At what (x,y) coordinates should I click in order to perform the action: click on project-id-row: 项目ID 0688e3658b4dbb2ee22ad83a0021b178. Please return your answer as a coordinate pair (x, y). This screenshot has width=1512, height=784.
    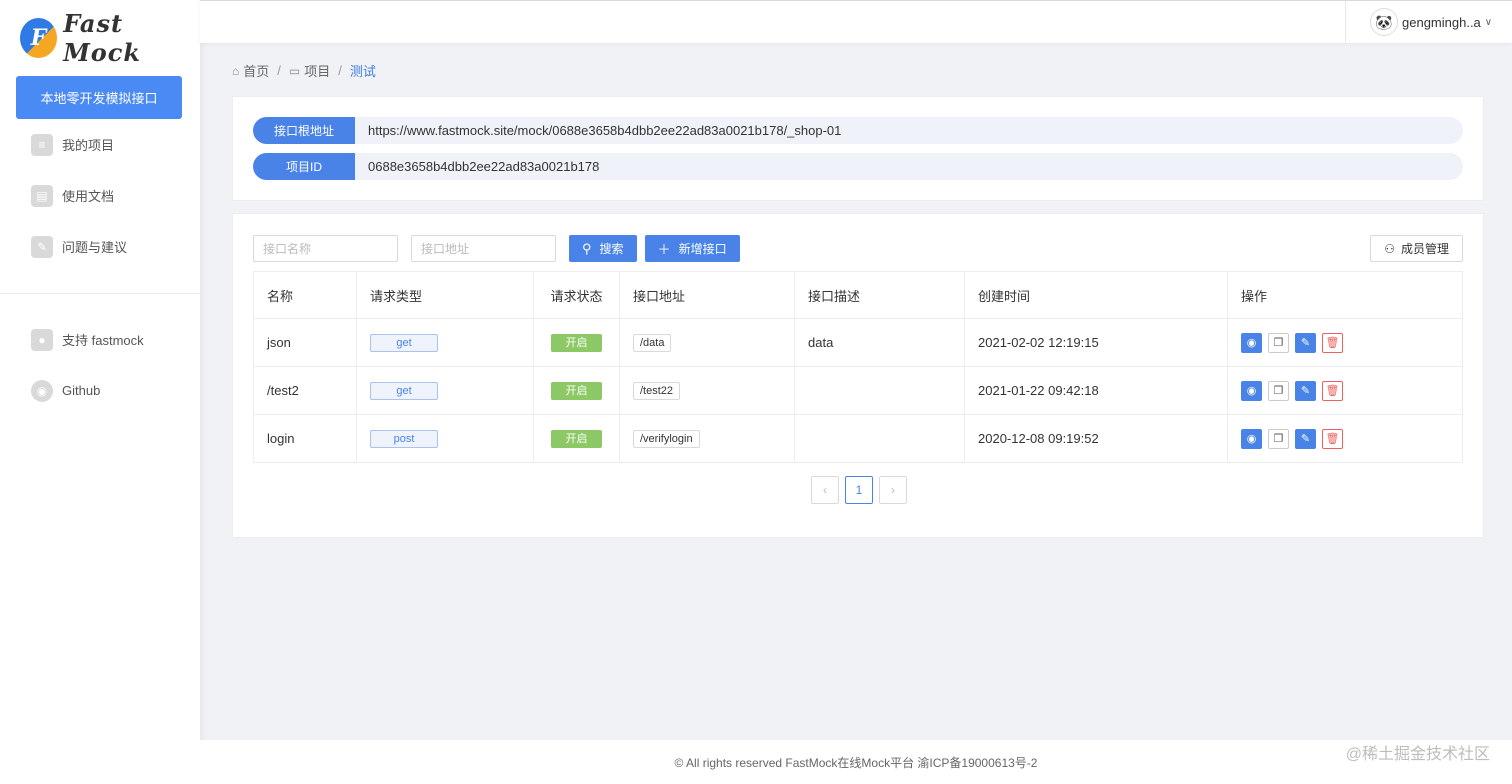
    Looking at the image, I should click on (858, 166).